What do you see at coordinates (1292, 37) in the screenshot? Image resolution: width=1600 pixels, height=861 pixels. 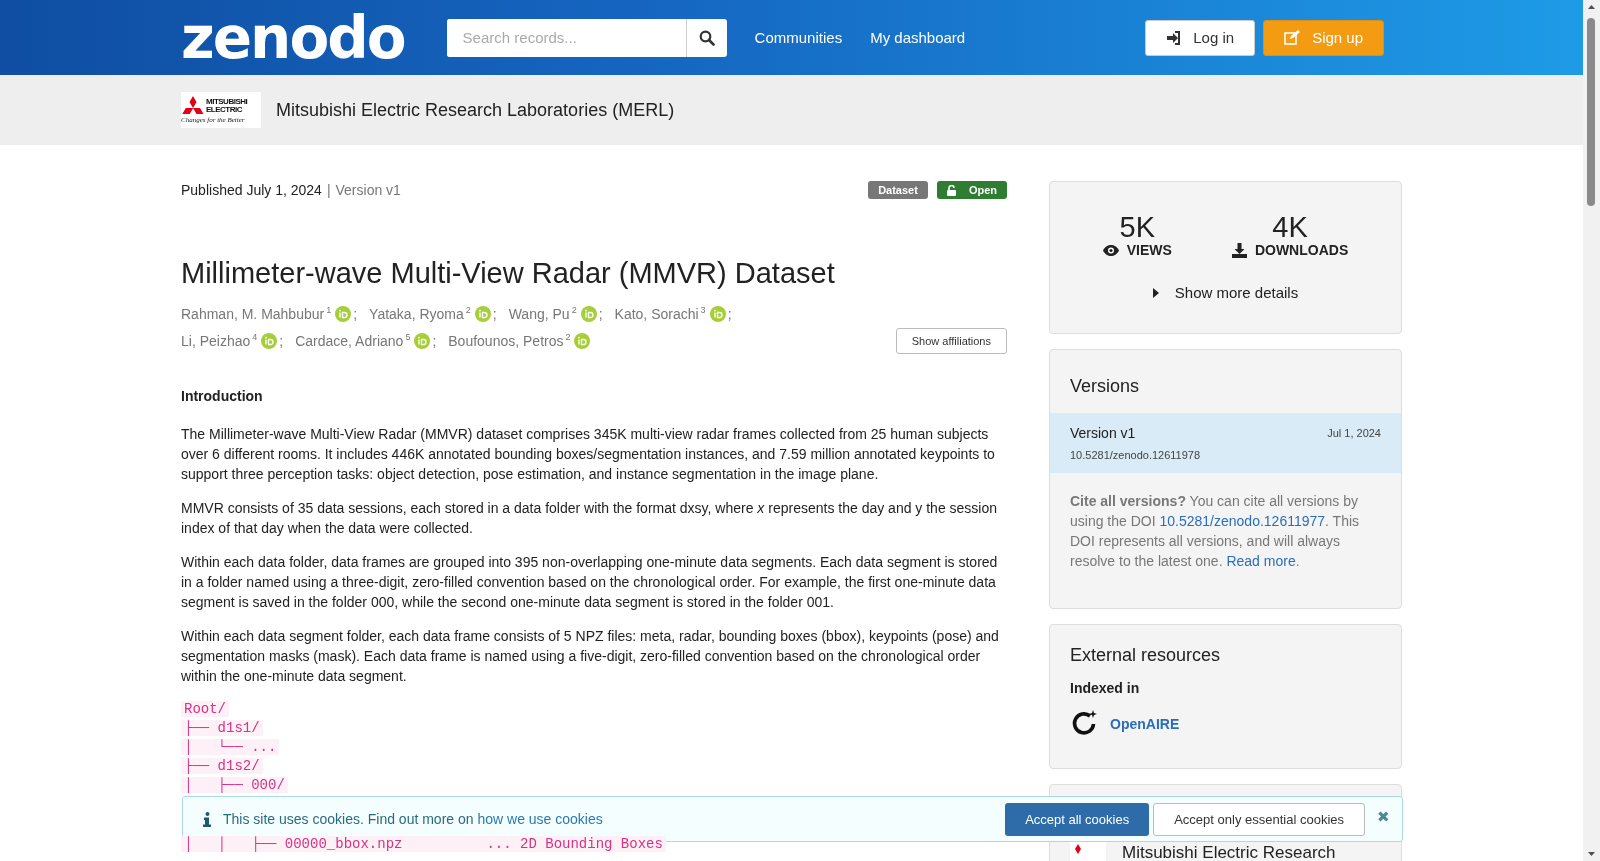 I see `edit-icon` at bounding box center [1292, 37].